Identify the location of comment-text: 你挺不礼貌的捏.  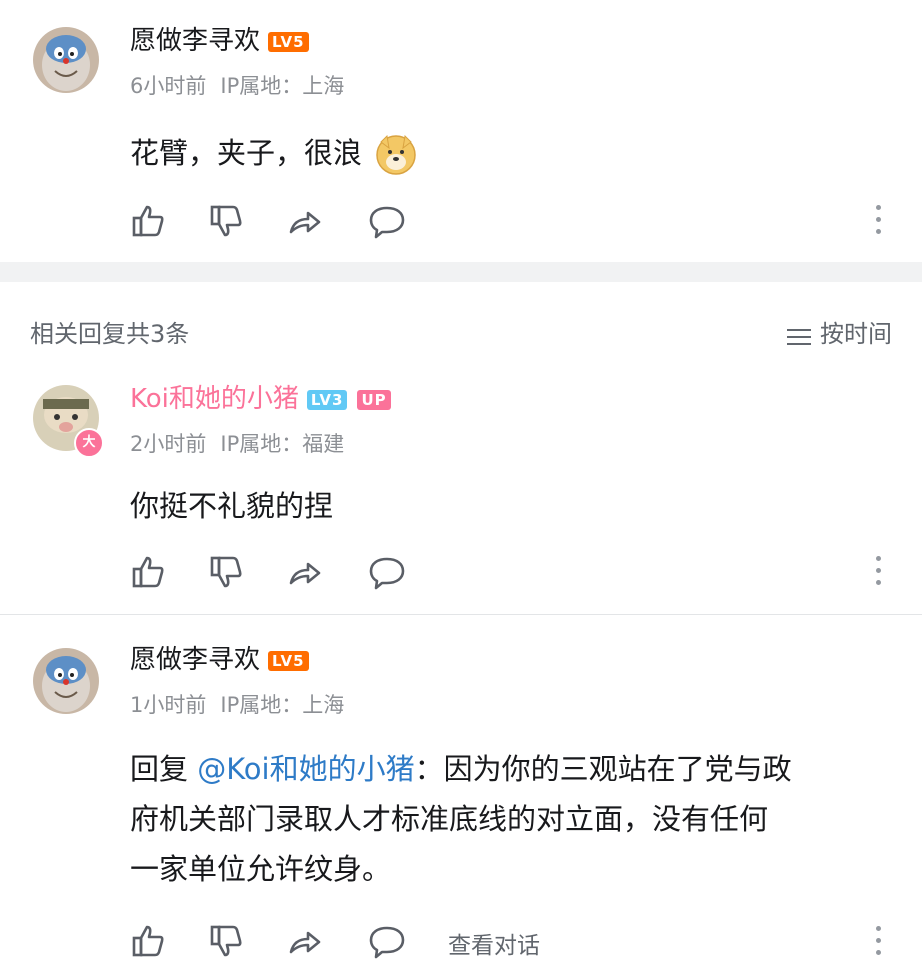
(232, 506).